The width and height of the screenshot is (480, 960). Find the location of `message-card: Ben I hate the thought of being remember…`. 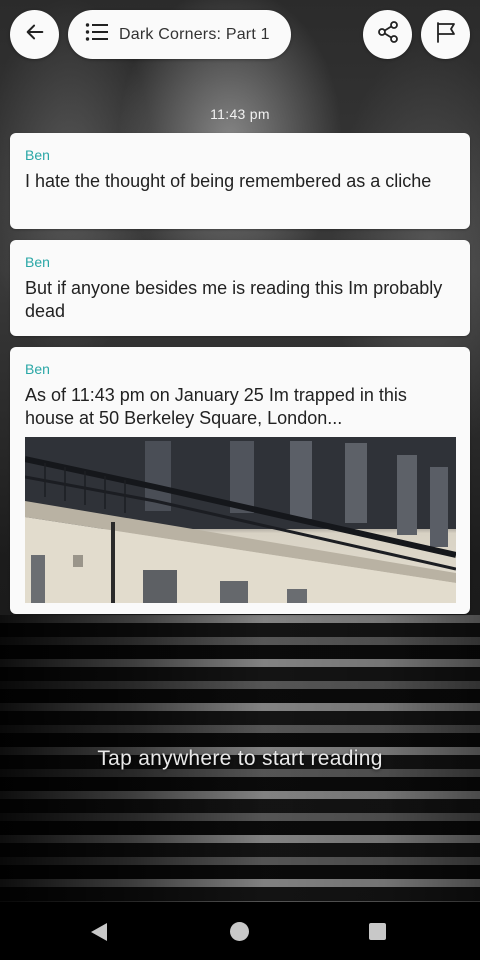

message-card: Ben I hate the thought of being remember… is located at coordinates (240, 181).